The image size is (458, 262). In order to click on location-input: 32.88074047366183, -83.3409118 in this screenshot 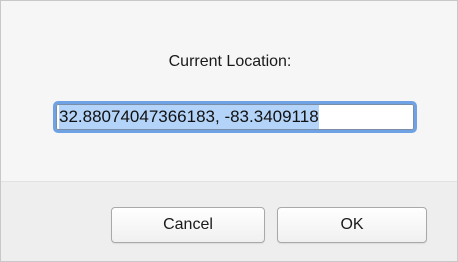, I will do `click(235, 117)`.